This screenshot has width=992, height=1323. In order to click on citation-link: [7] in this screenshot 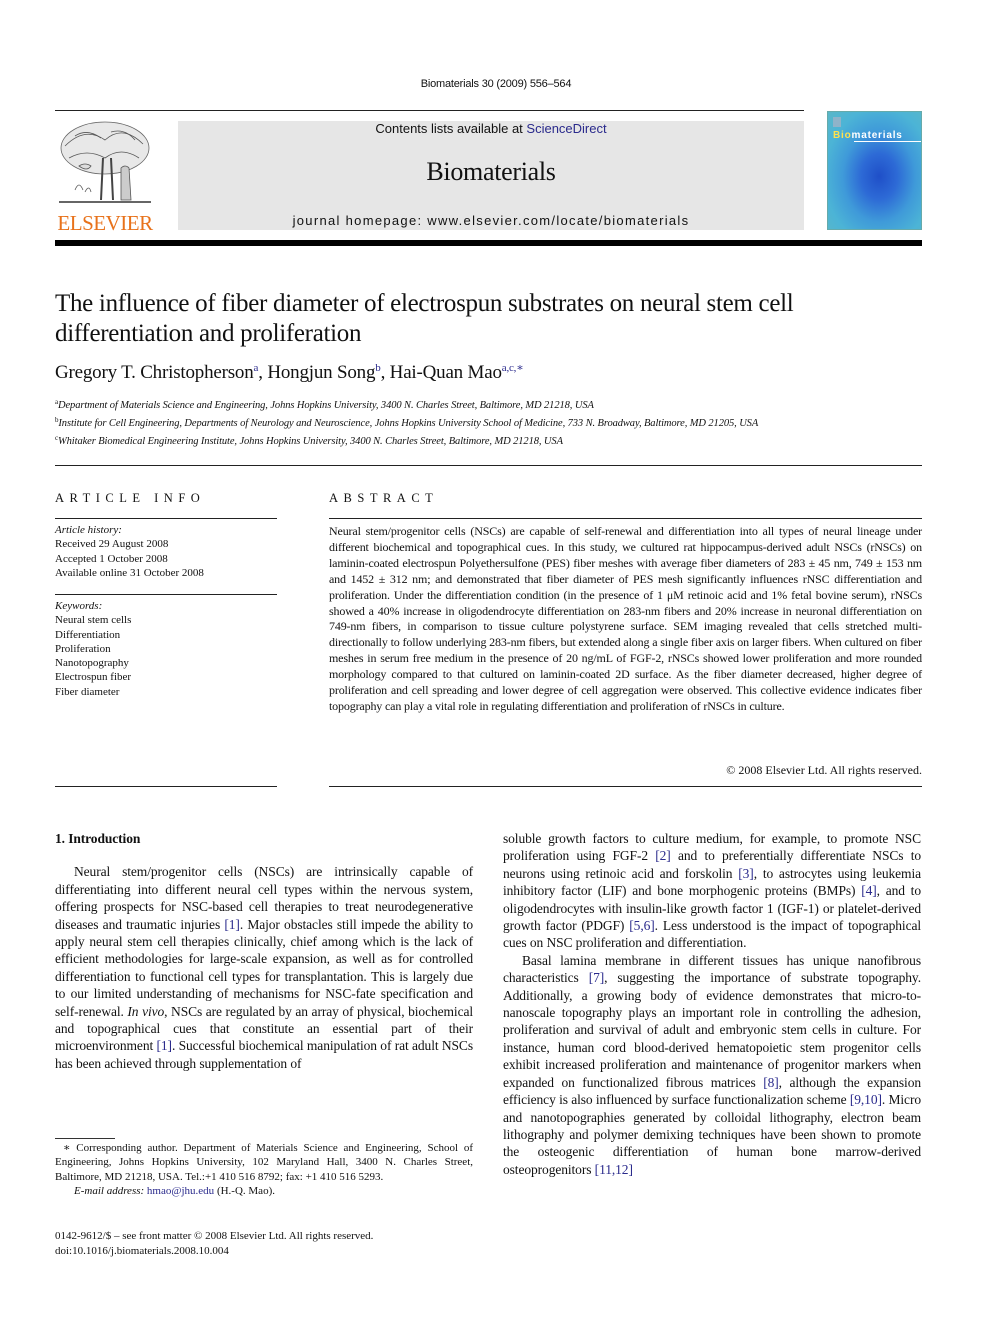, I will do `click(597, 977)`.